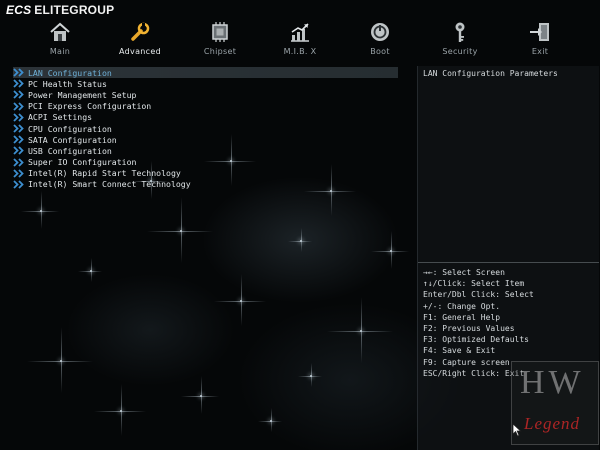 The height and width of the screenshot is (450, 600). I want to click on menu-item: ACPI Settings, so click(205, 117).